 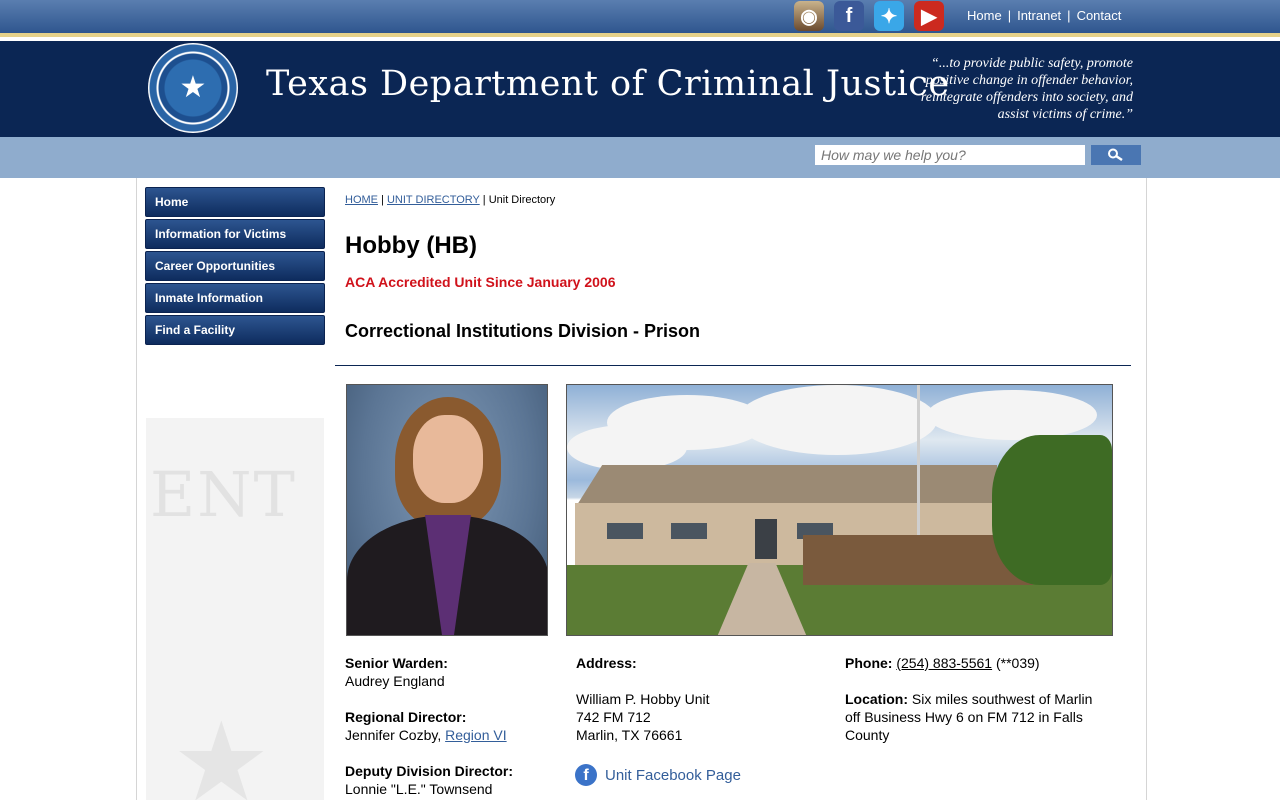 What do you see at coordinates (411, 245) in the screenshot?
I see `page-title: Hobby (HB)` at bounding box center [411, 245].